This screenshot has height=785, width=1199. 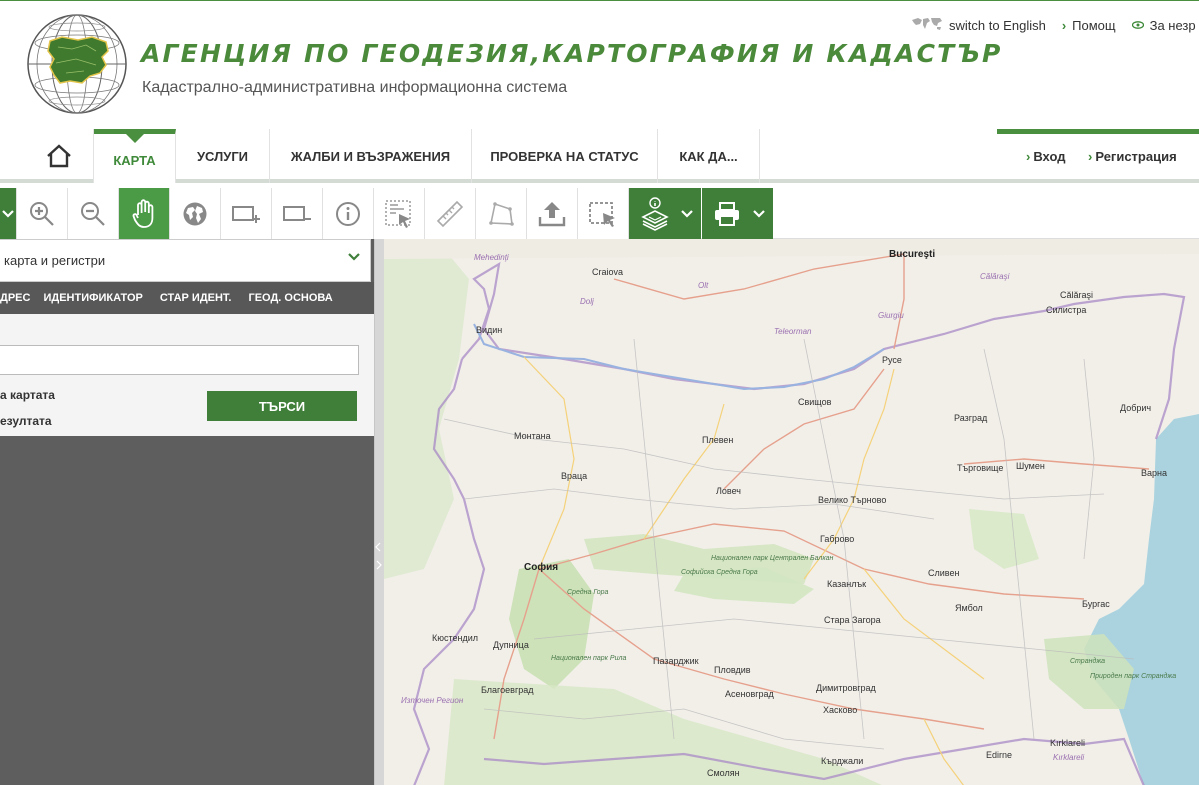 I want to click on full-extent-button, so click(x=195, y=213).